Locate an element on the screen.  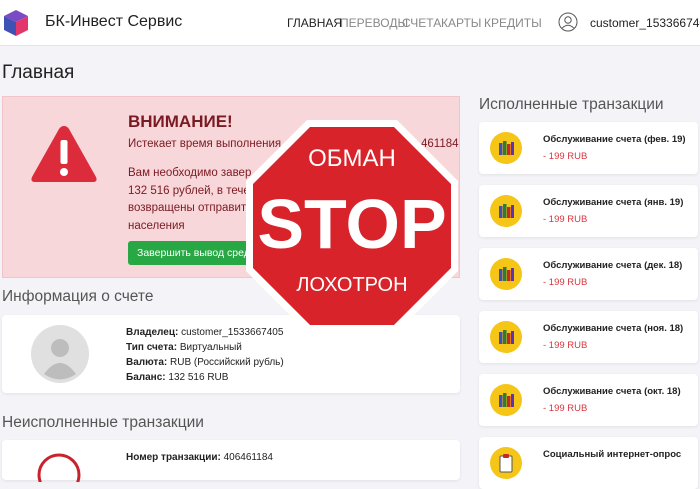
nav-link-credits: КРЕДИТЫ is located at coordinates (513, 23).